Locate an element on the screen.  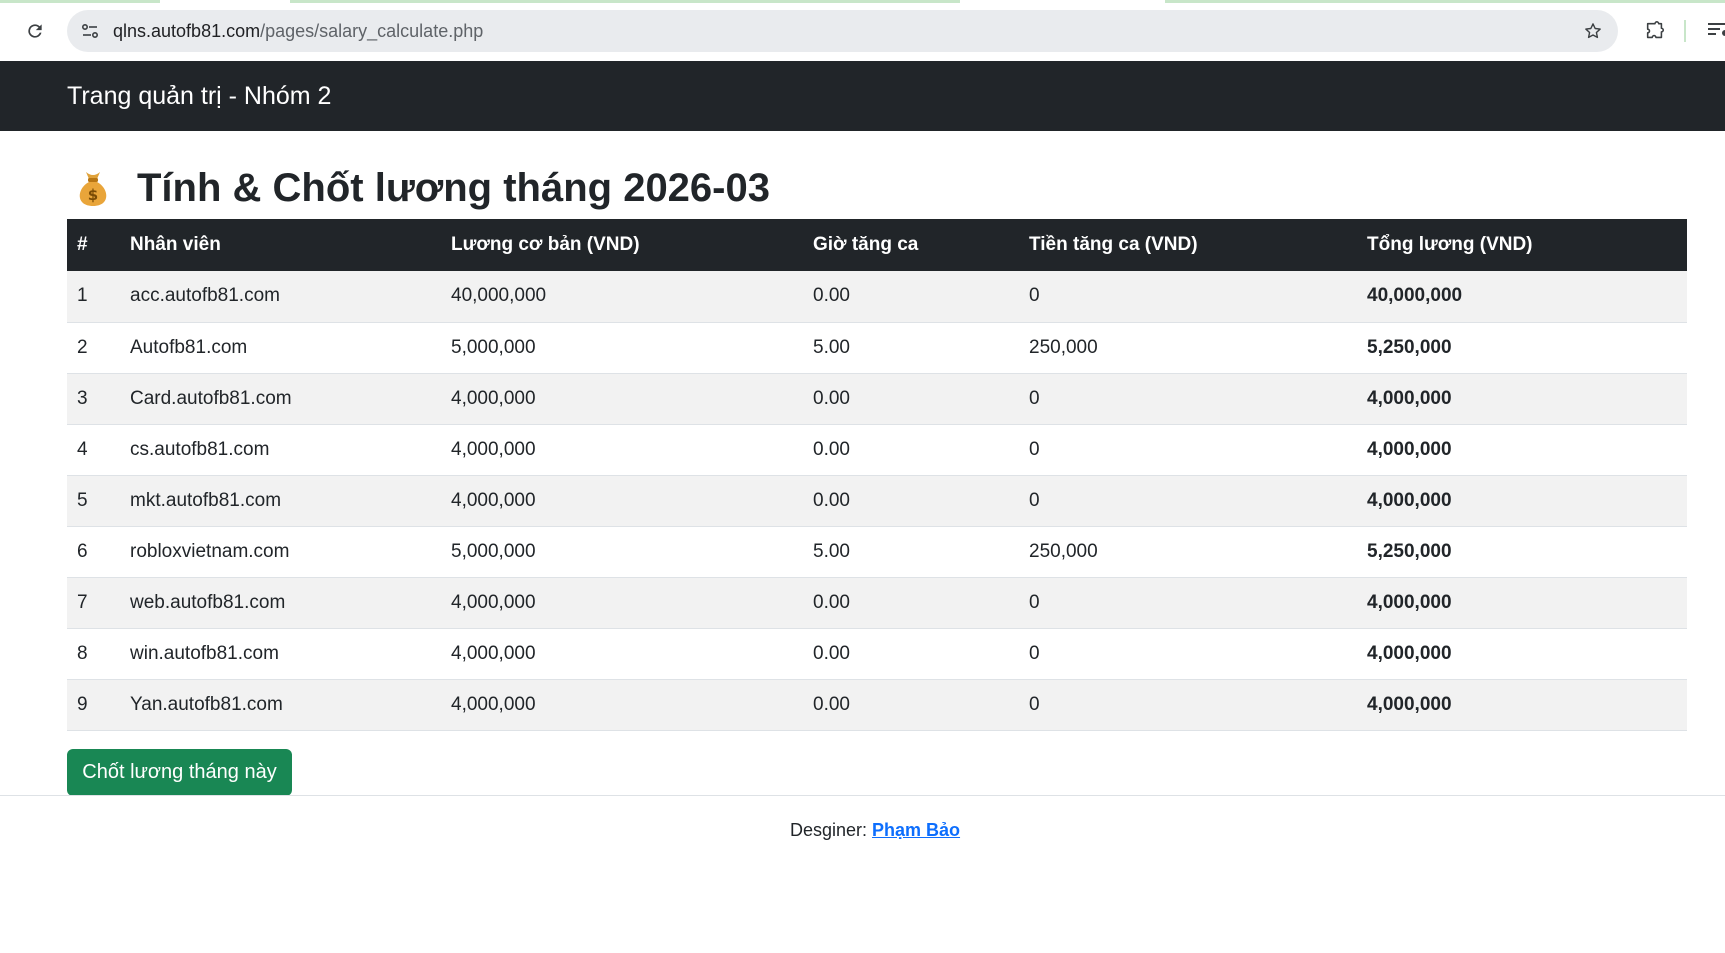
cell-index: 1 is located at coordinates (93, 297).